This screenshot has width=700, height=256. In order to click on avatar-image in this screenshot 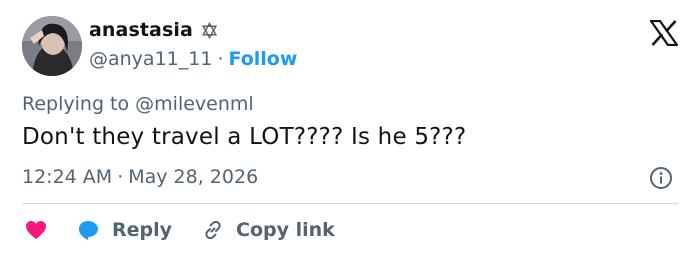, I will do `click(52, 46)`.